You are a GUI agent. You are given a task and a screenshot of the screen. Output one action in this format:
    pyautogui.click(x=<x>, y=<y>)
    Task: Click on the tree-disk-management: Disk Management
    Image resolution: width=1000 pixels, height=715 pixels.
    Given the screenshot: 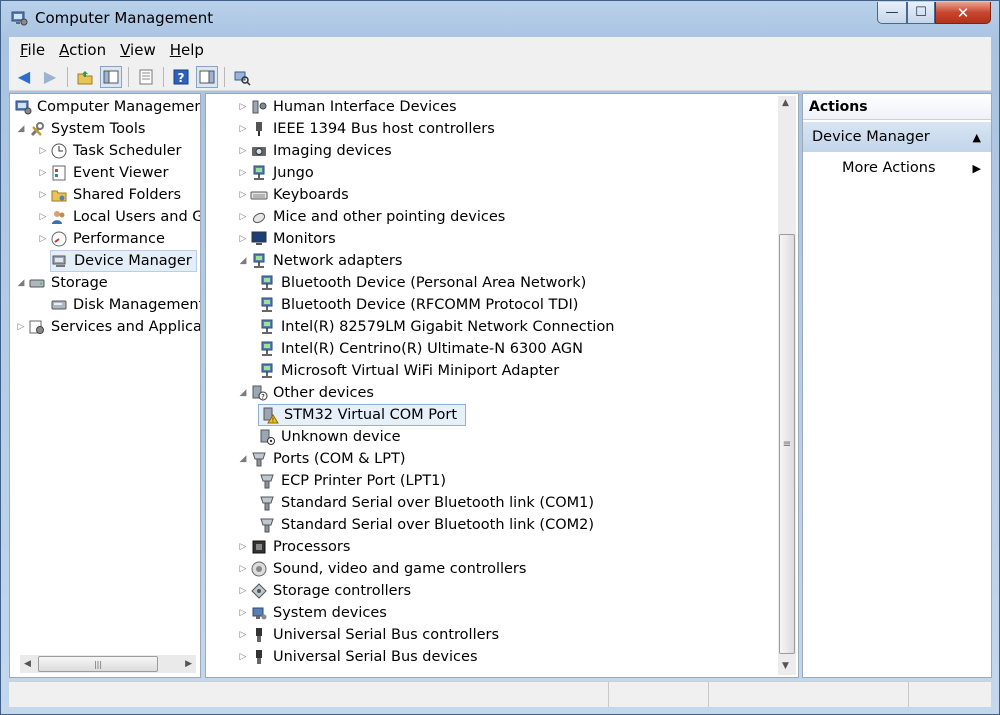 What is the action you would take?
    pyautogui.click(x=125, y=305)
    